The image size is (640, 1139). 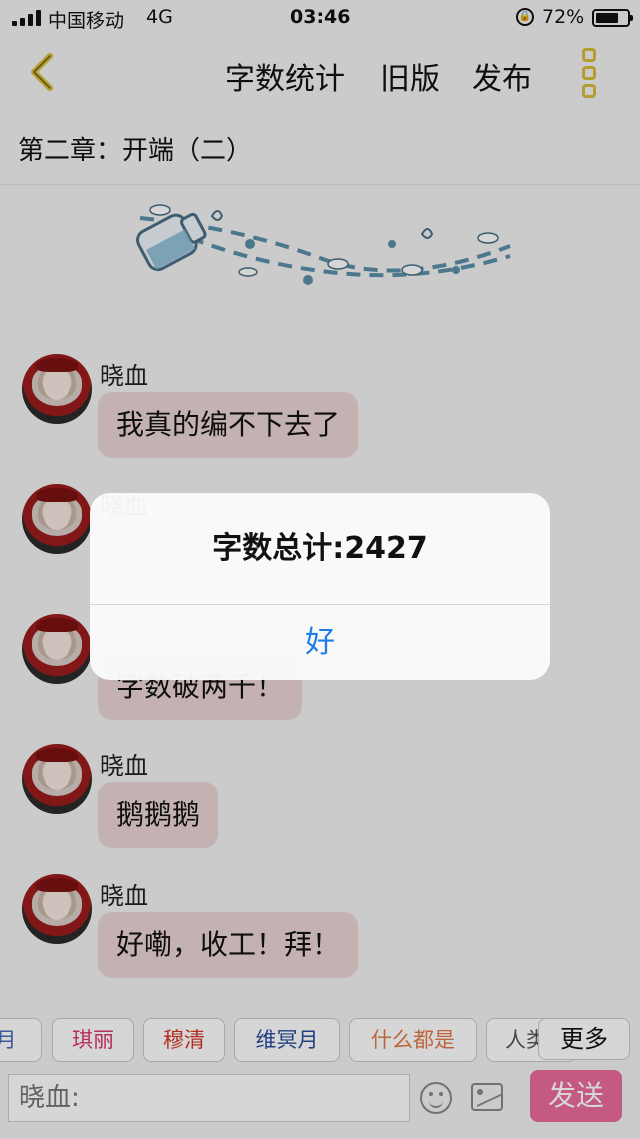 What do you see at coordinates (320, 548) in the screenshot?
I see `alert-message: 字数总计:2427` at bounding box center [320, 548].